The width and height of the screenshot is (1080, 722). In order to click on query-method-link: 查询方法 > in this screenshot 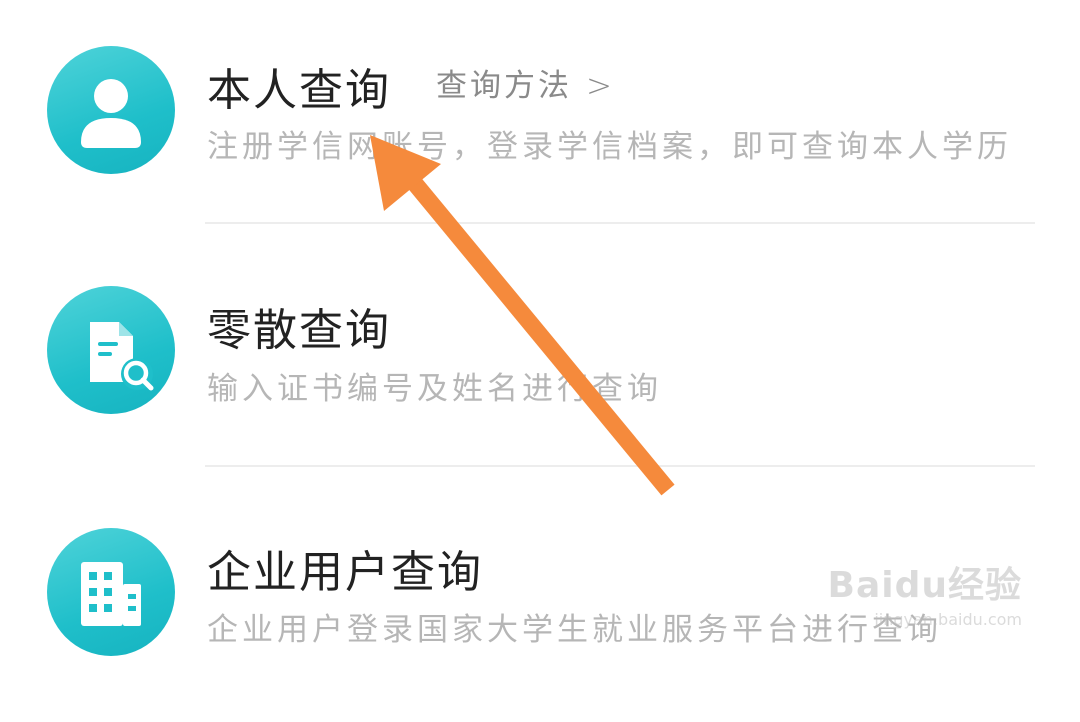, I will do `click(525, 82)`.